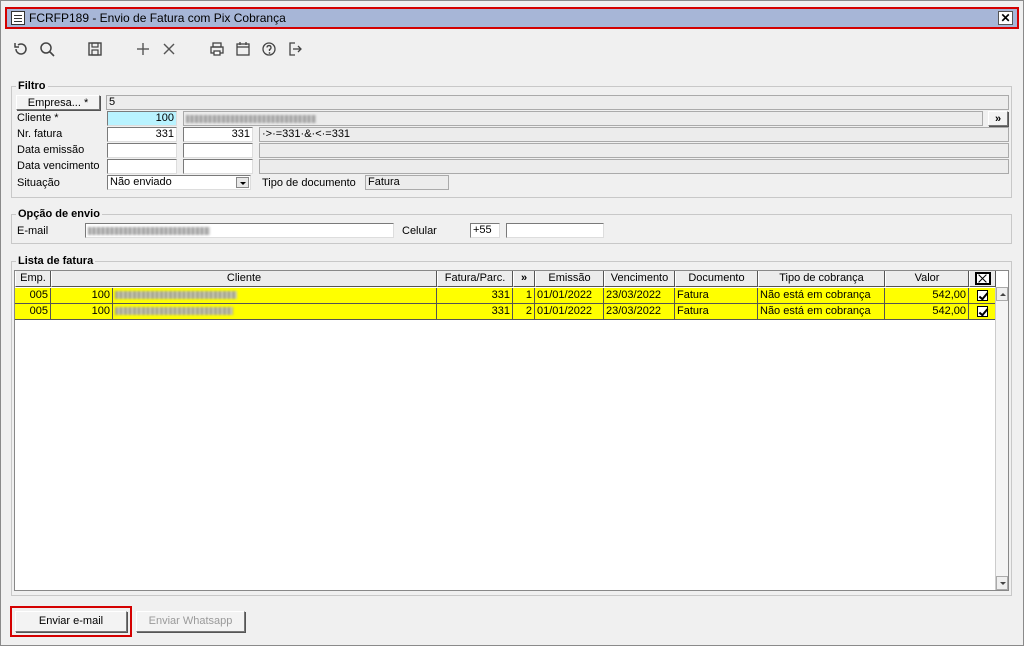 Image resolution: width=1024 pixels, height=646 pixels. I want to click on tipo-documento-label: Tipo de documento, so click(309, 183).